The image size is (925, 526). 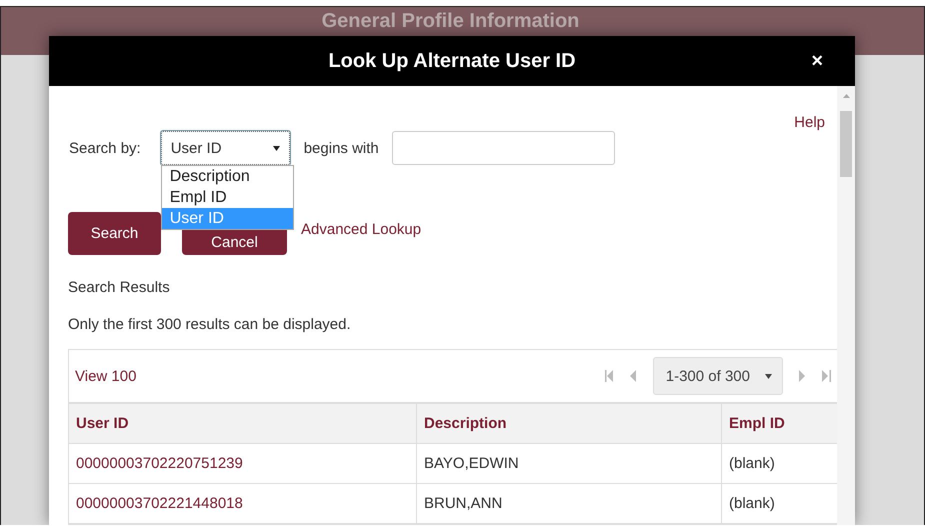 I want to click on column-header: Description, so click(x=569, y=423).